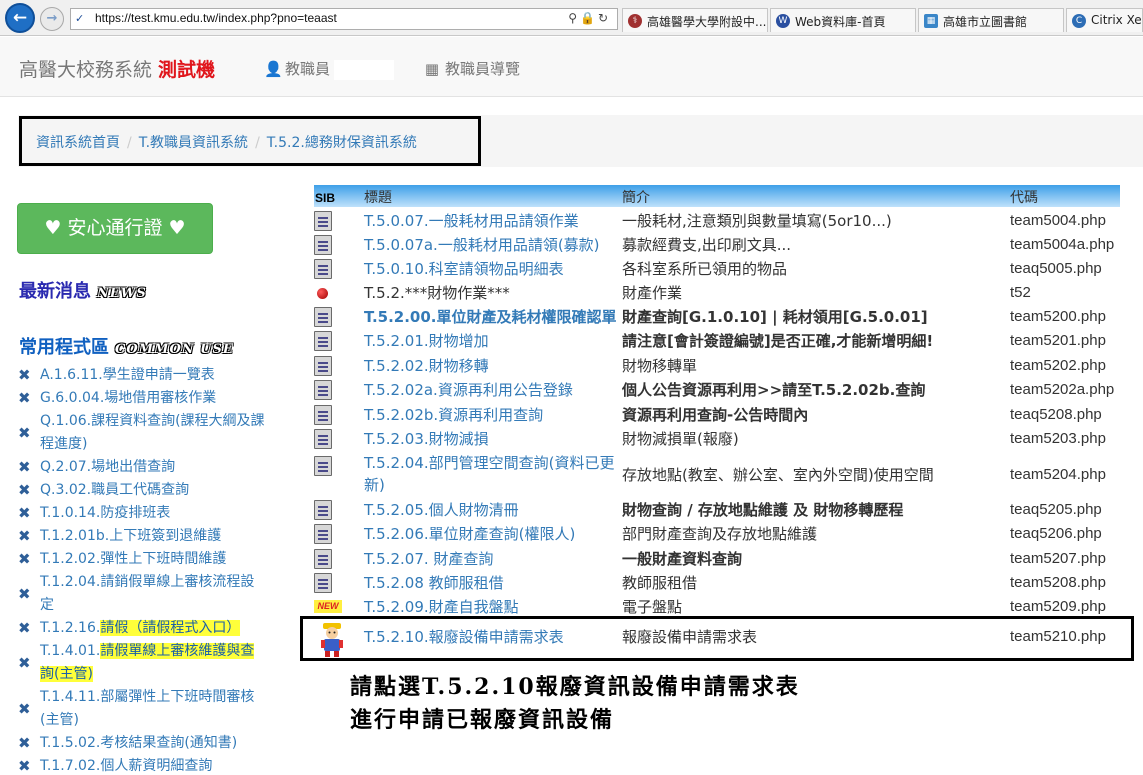 This screenshot has width=1143, height=775. What do you see at coordinates (83, 290) in the screenshot?
I see `news-heading: 最新消息 NEWS` at bounding box center [83, 290].